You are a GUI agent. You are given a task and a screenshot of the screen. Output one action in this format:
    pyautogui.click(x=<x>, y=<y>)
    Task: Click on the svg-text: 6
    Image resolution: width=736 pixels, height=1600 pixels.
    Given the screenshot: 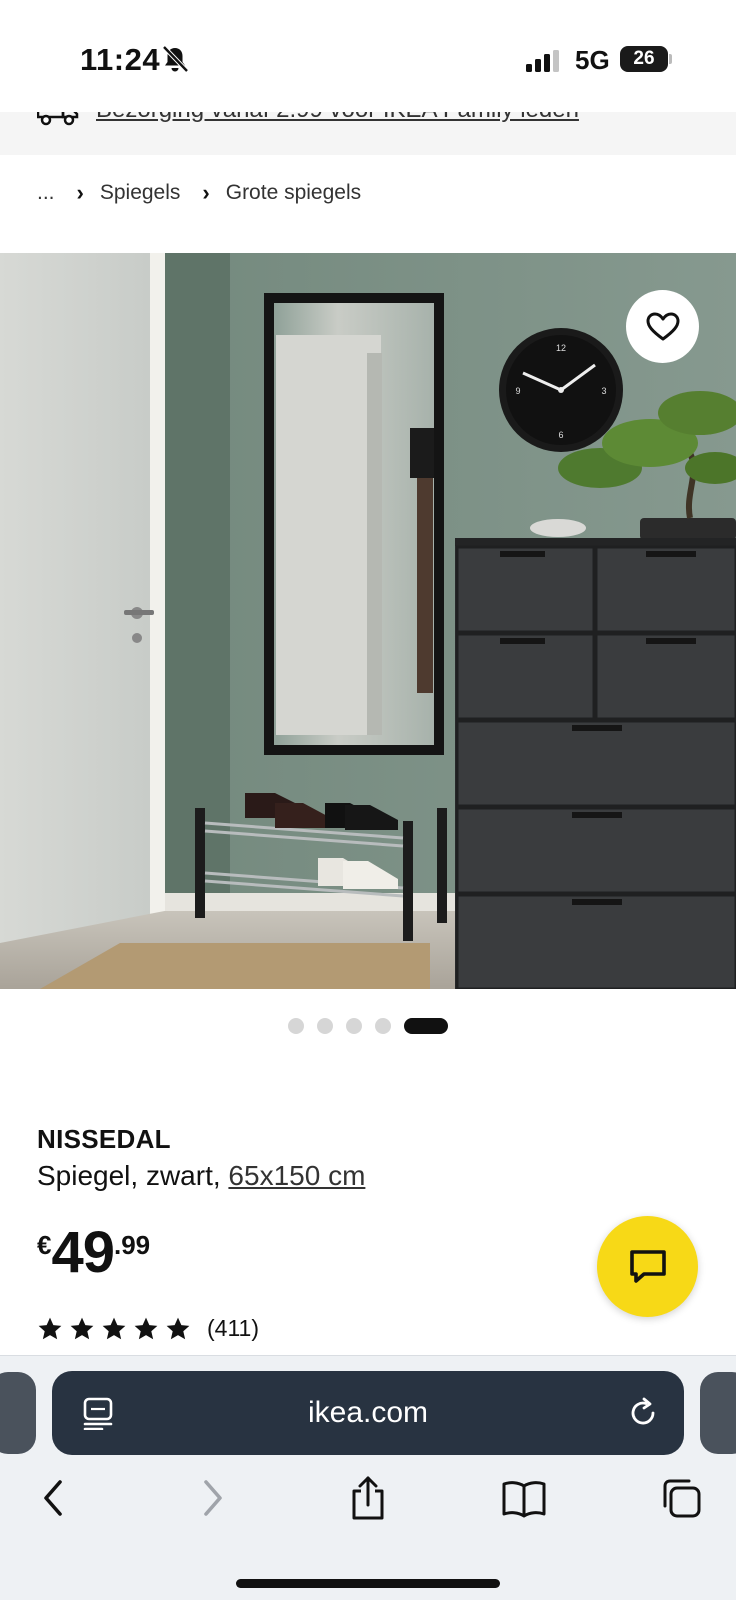 What is the action you would take?
    pyautogui.click(x=560, y=435)
    